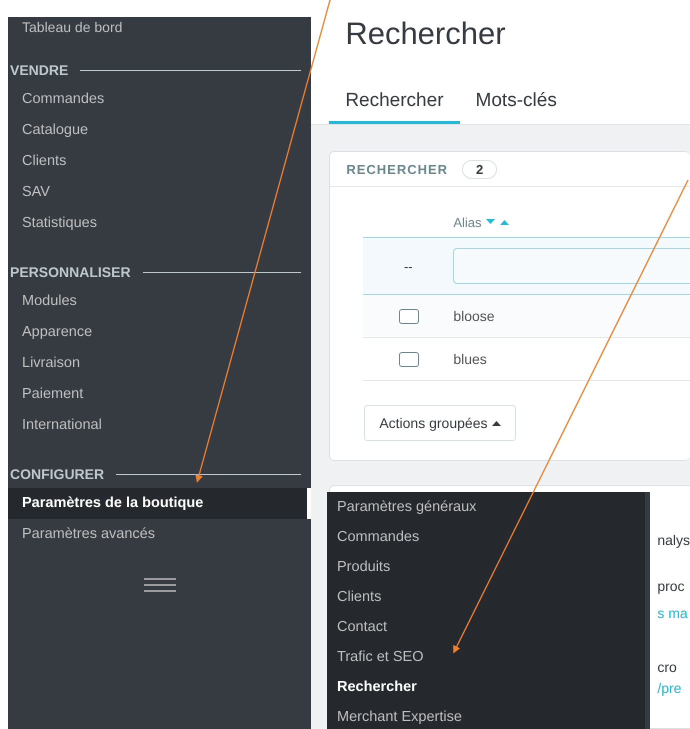 The image size is (690, 729). What do you see at coordinates (486, 597) in the screenshot?
I see `submenu-item: Clients` at bounding box center [486, 597].